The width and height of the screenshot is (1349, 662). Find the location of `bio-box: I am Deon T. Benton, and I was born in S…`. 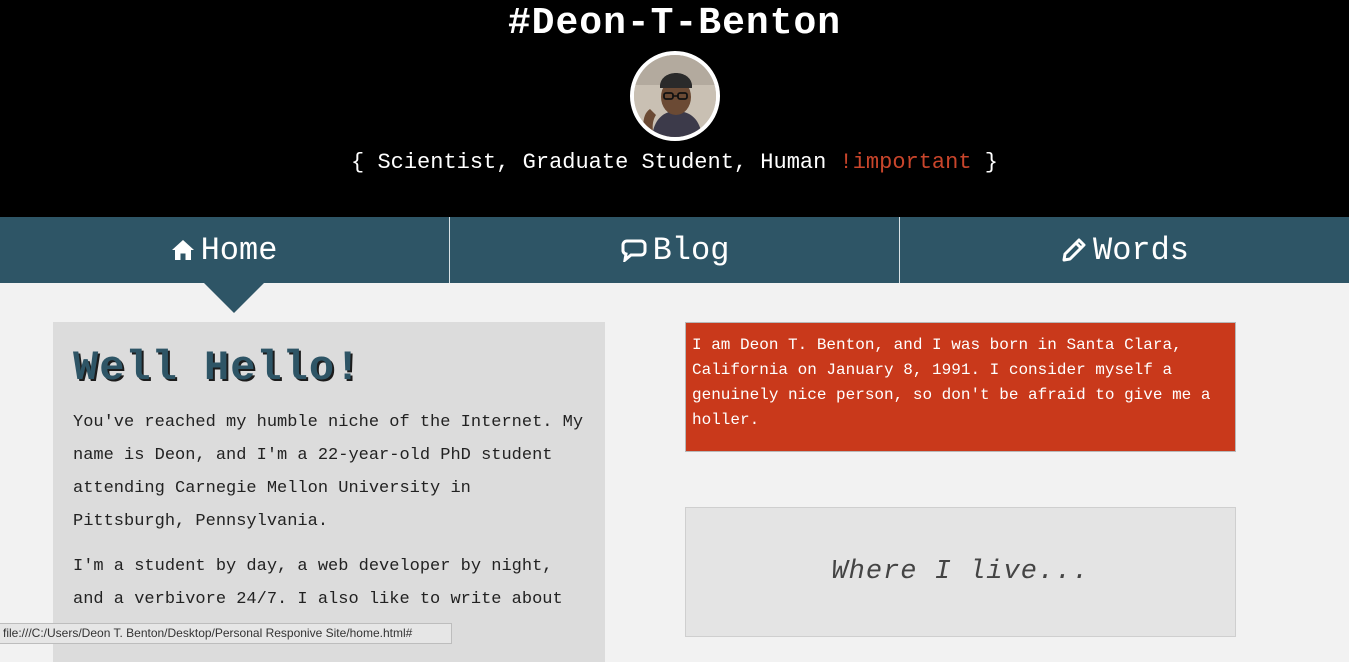

bio-box: I am Deon T. Benton, and I was born in S… is located at coordinates (960, 387).